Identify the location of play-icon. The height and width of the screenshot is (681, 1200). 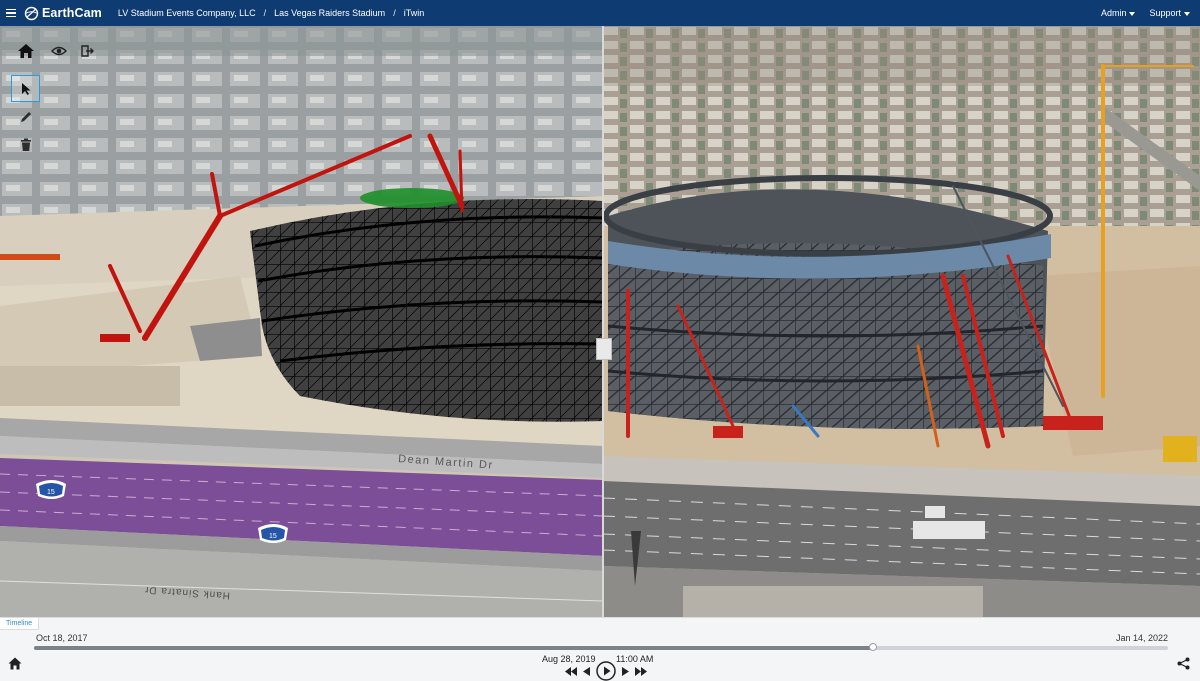
(606, 671).